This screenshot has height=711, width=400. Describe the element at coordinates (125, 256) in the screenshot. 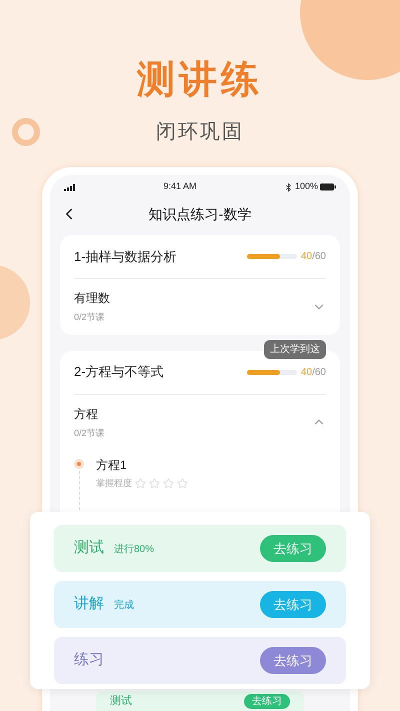

I see `chapter-title: 1-抽样与数据分析` at that location.